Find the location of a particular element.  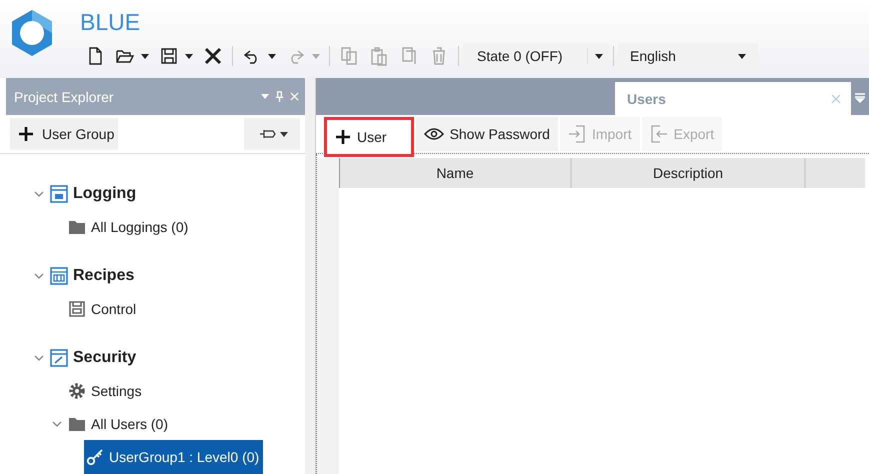

tree-item: All Loggings (0) is located at coordinates (129, 227).